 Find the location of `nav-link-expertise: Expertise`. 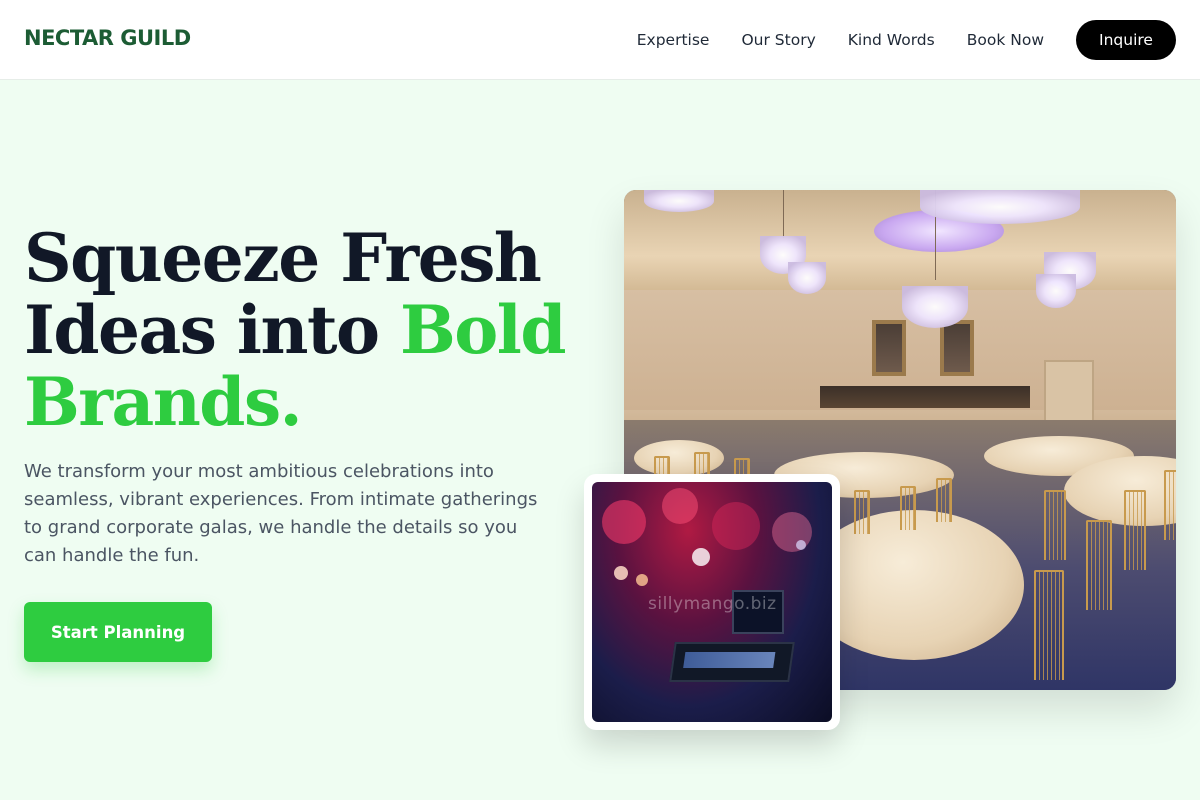

nav-link-expertise: Expertise is located at coordinates (673, 40).